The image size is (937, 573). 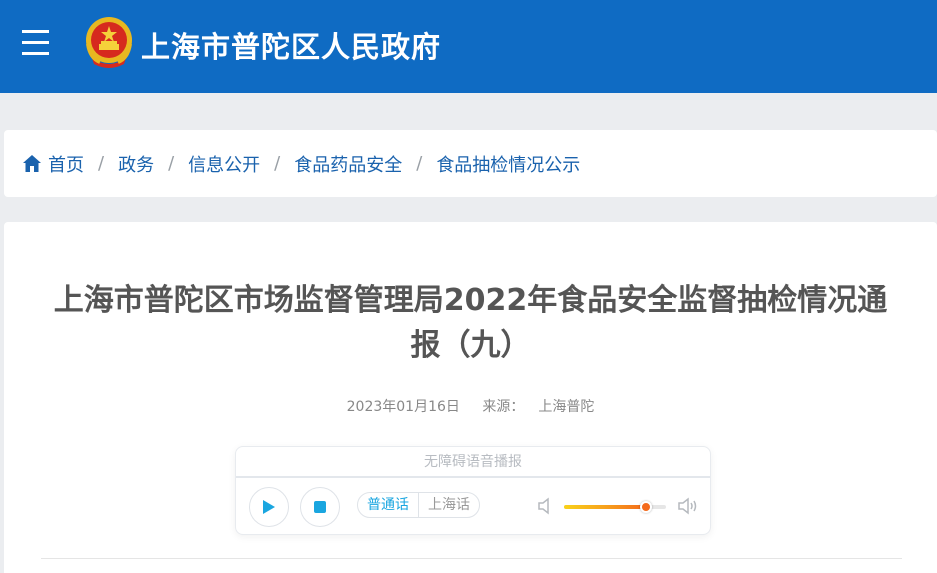 I want to click on breadcrumb-link-food-drug-safety: 食品药品安全, so click(x=348, y=164).